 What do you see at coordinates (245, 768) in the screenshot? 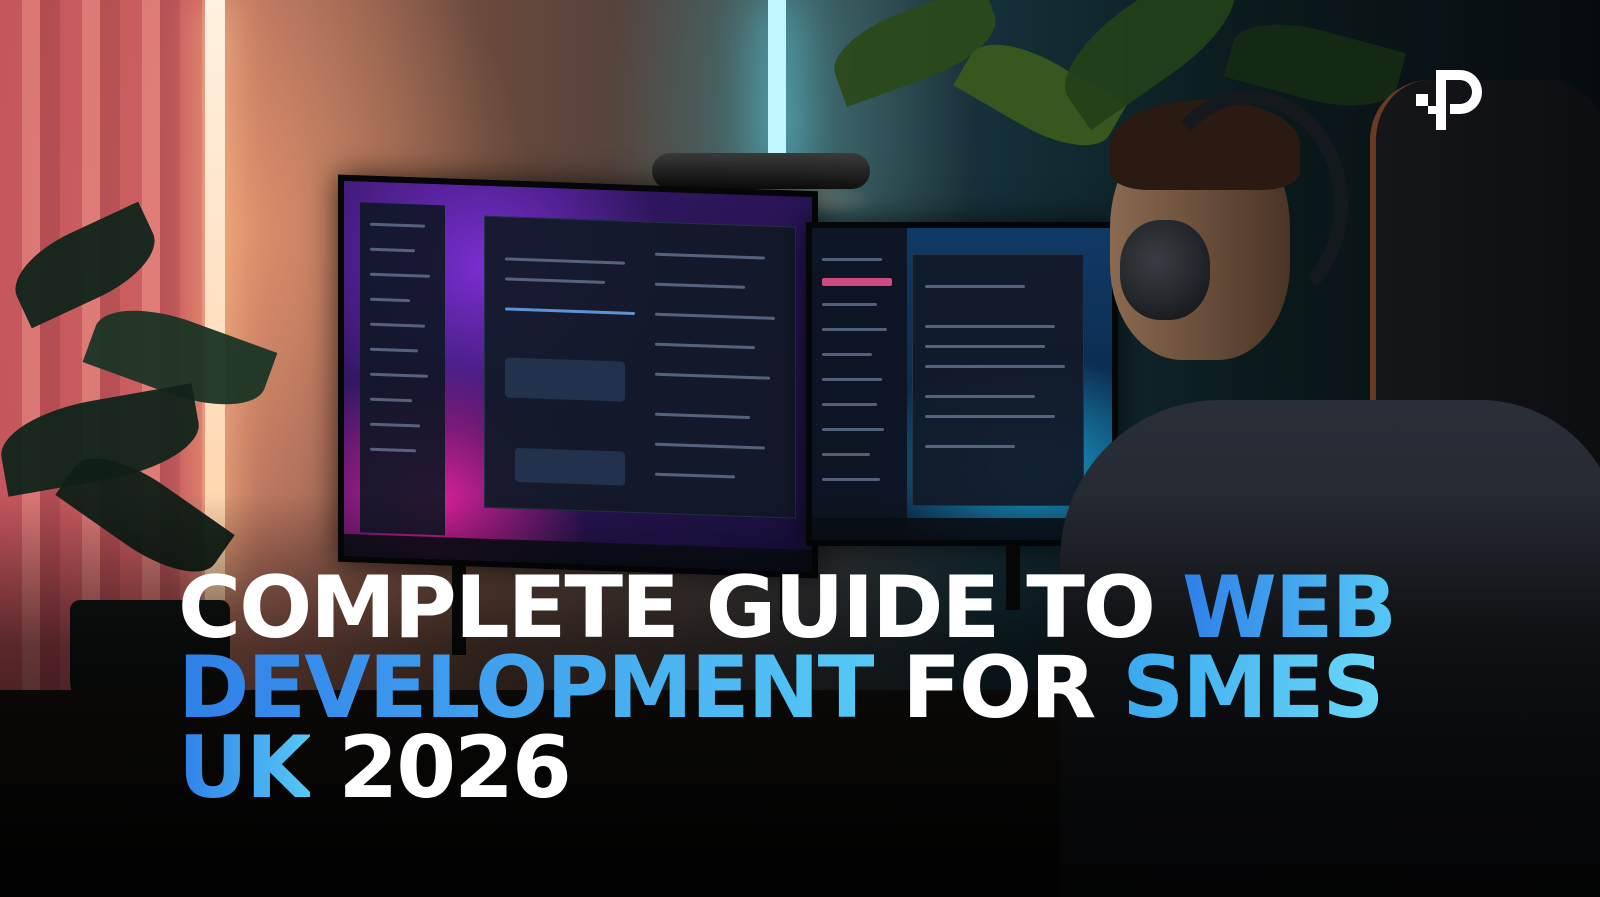
I see `headline-accent: UK` at bounding box center [245, 768].